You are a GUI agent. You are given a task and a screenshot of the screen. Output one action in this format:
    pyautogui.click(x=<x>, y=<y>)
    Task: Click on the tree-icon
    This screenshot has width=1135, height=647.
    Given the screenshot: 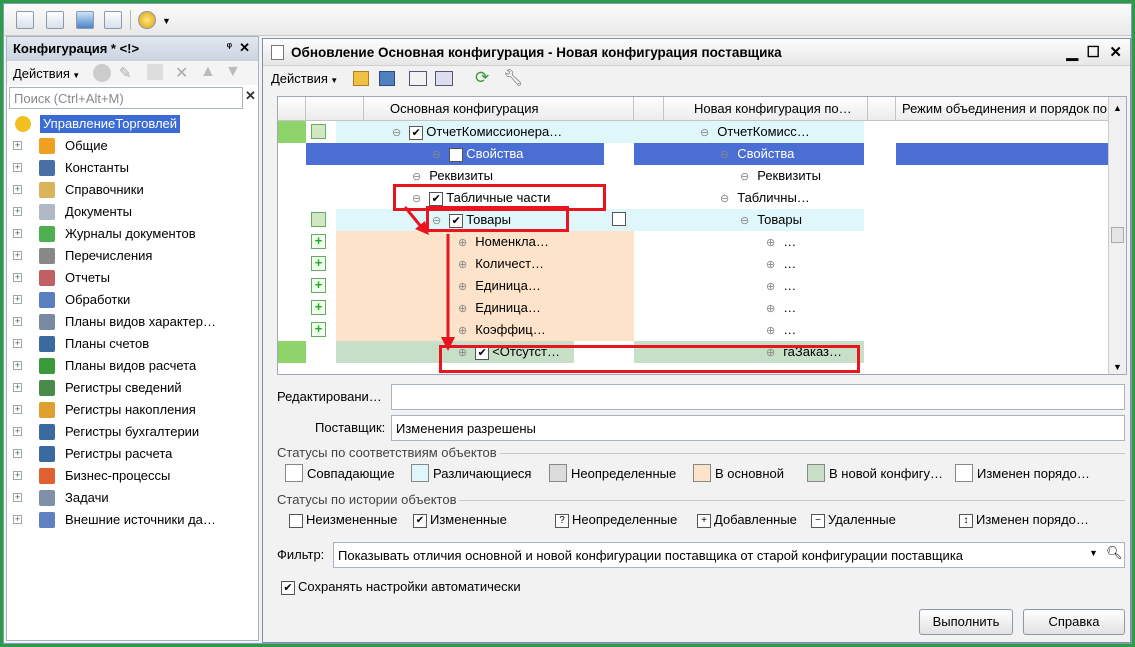 What is the action you would take?
    pyautogui.click(x=418, y=78)
    